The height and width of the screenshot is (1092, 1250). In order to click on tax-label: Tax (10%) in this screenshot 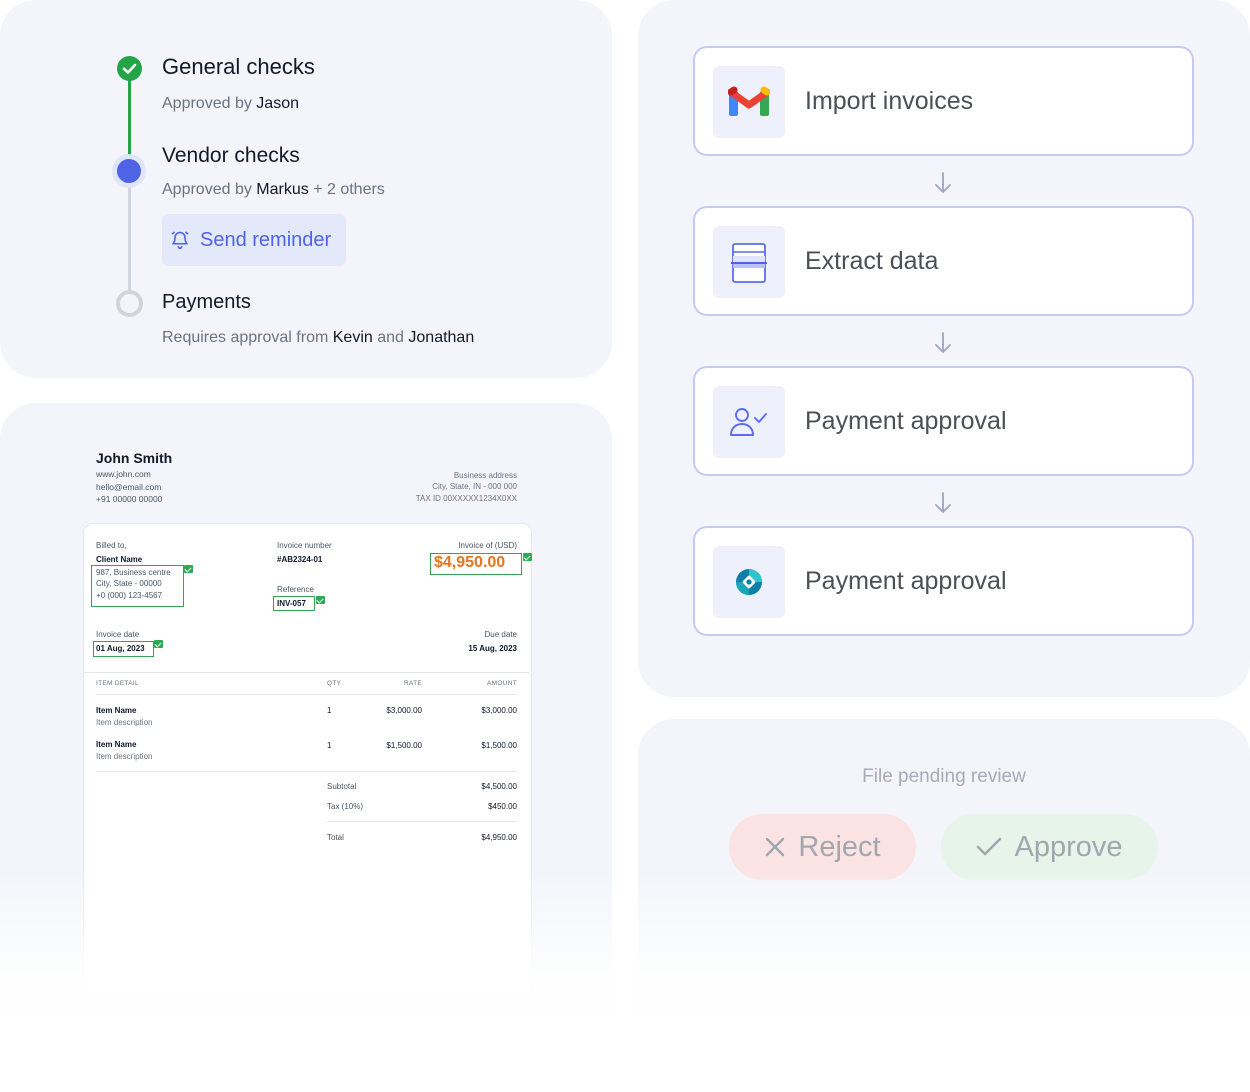, I will do `click(345, 806)`.